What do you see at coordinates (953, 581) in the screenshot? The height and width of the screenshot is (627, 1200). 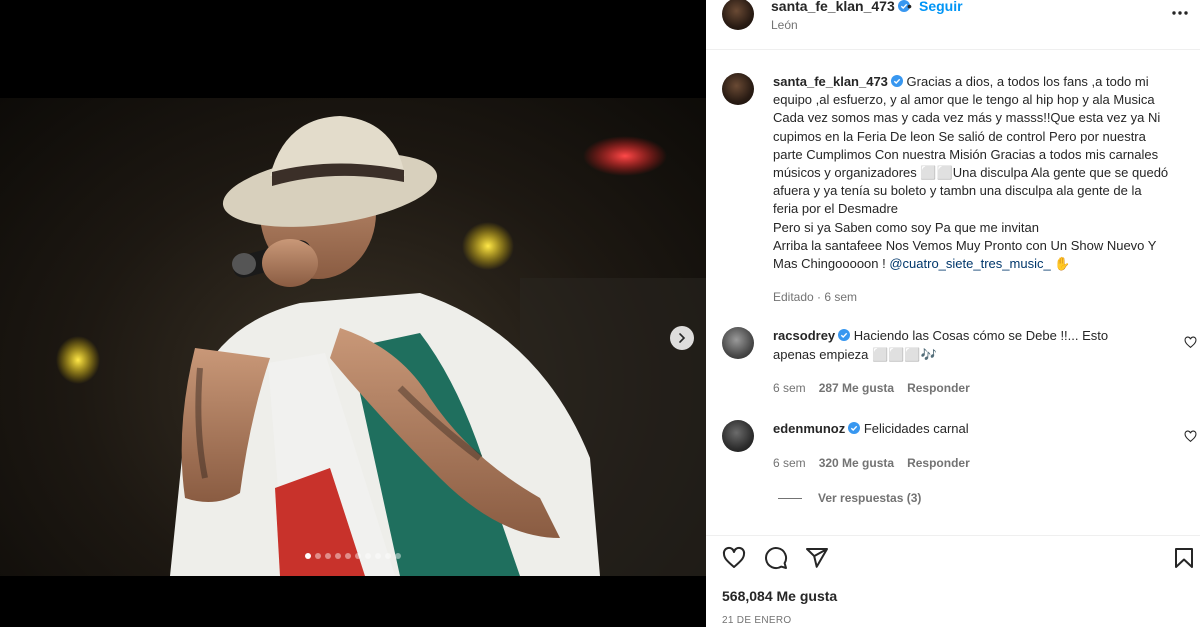 I see `post-actions: 568,084 Me gusta 21 DE ENERO` at bounding box center [953, 581].